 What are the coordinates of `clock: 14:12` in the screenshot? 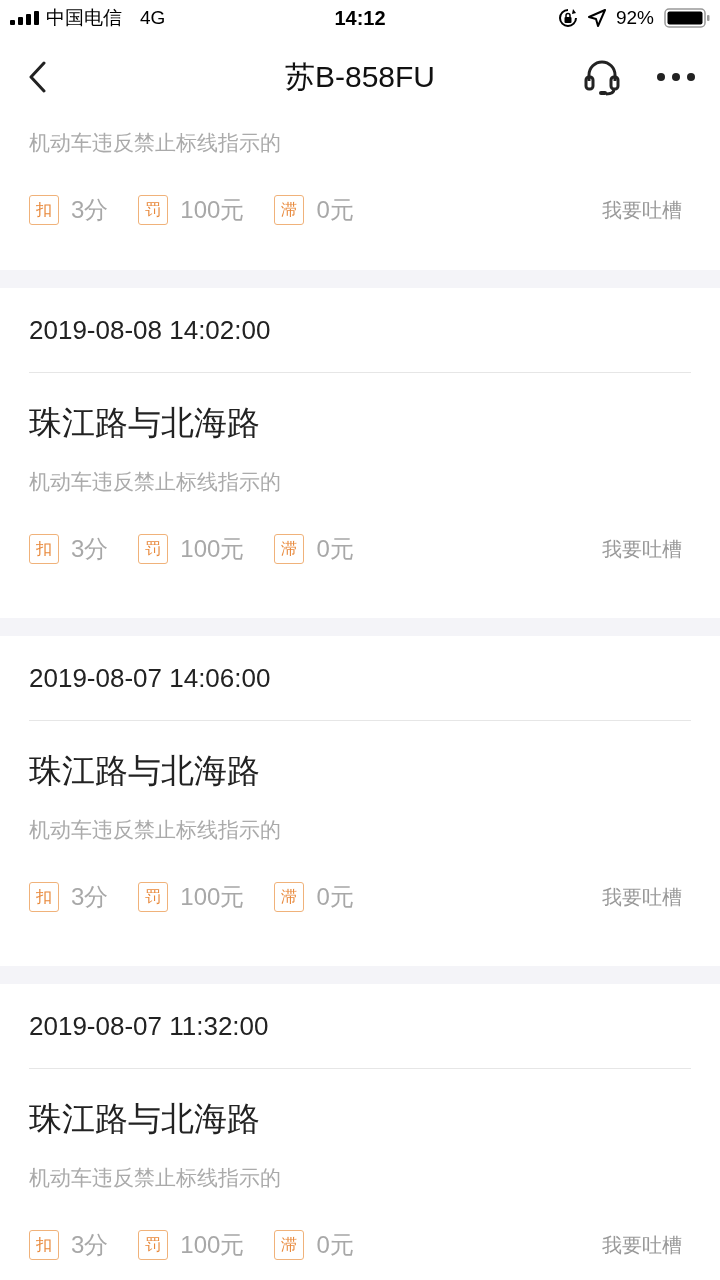 It's located at (360, 18).